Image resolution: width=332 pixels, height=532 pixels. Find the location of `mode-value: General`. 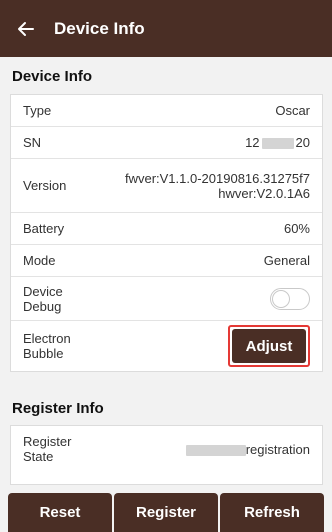

mode-value: General is located at coordinates (286, 260).